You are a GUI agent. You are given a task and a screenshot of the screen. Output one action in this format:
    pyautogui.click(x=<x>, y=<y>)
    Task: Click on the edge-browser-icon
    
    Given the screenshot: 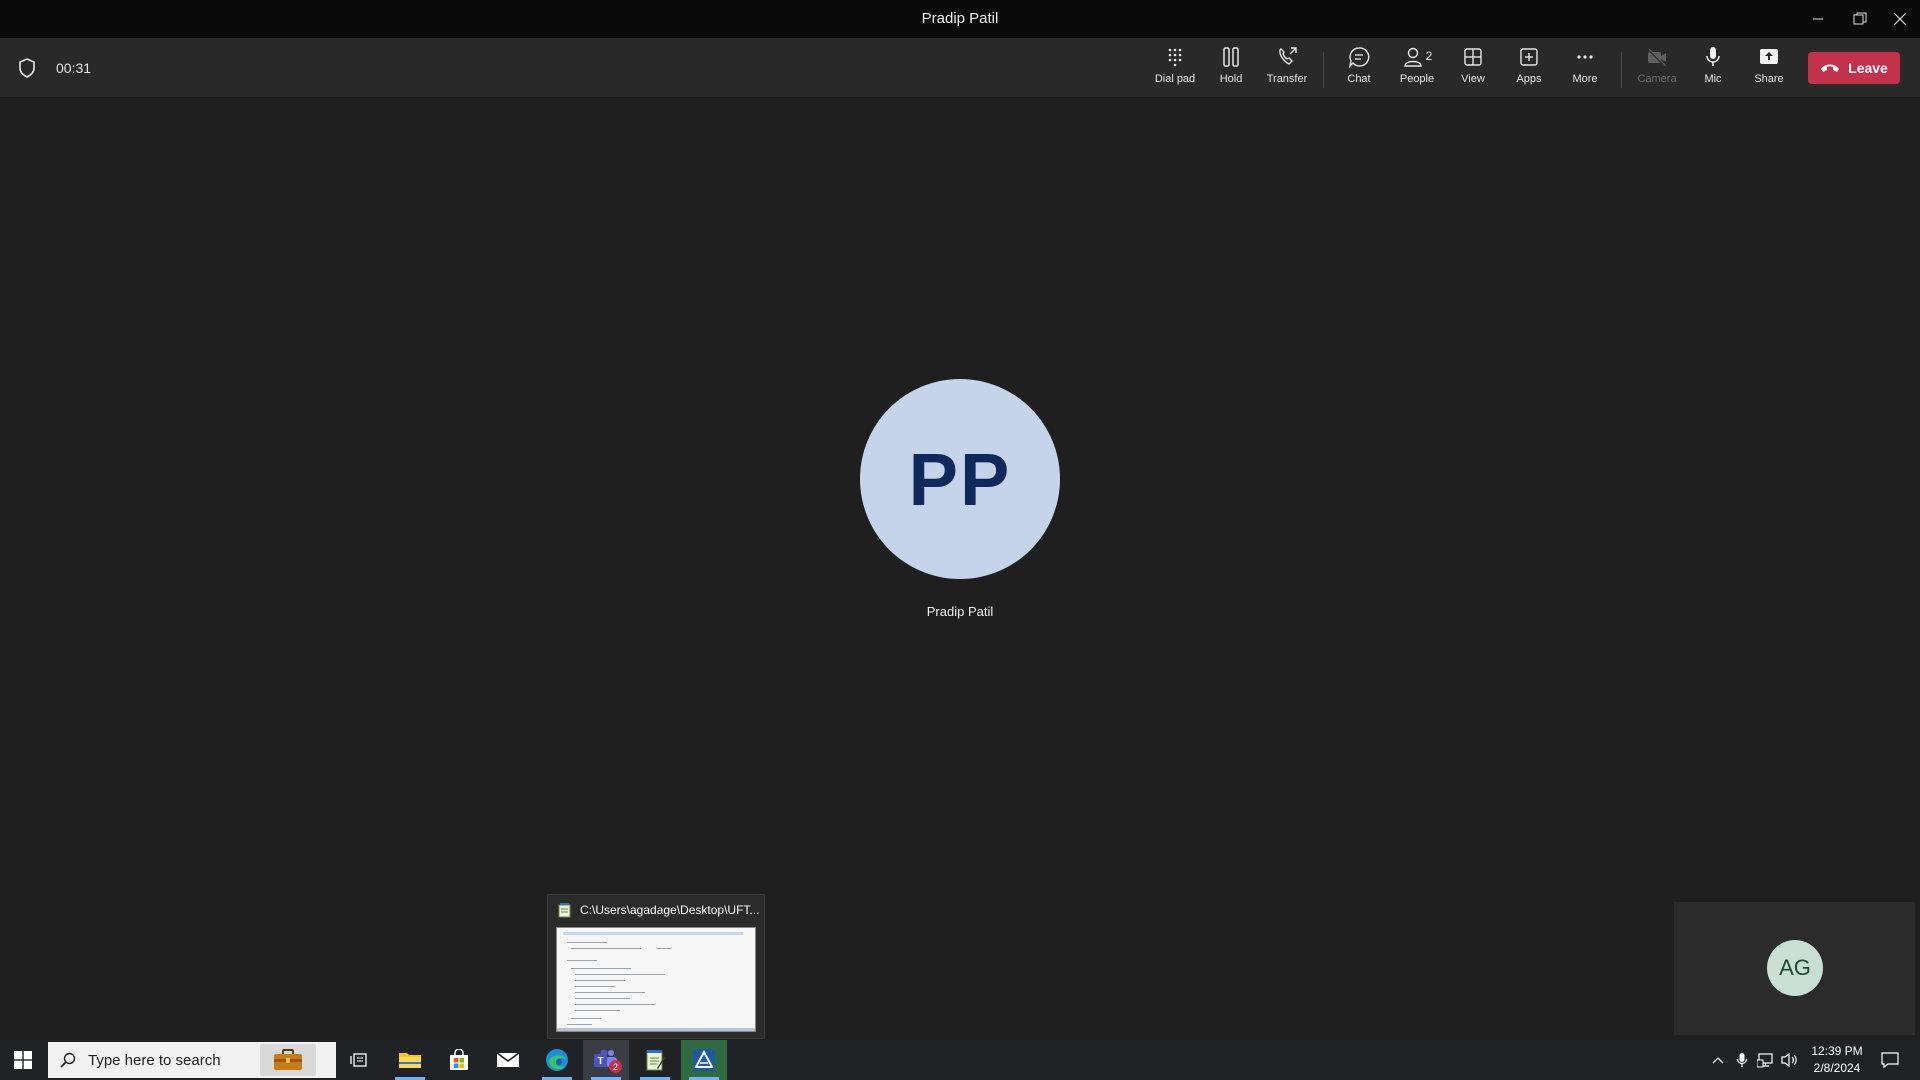 What is the action you would take?
    pyautogui.click(x=557, y=1060)
    